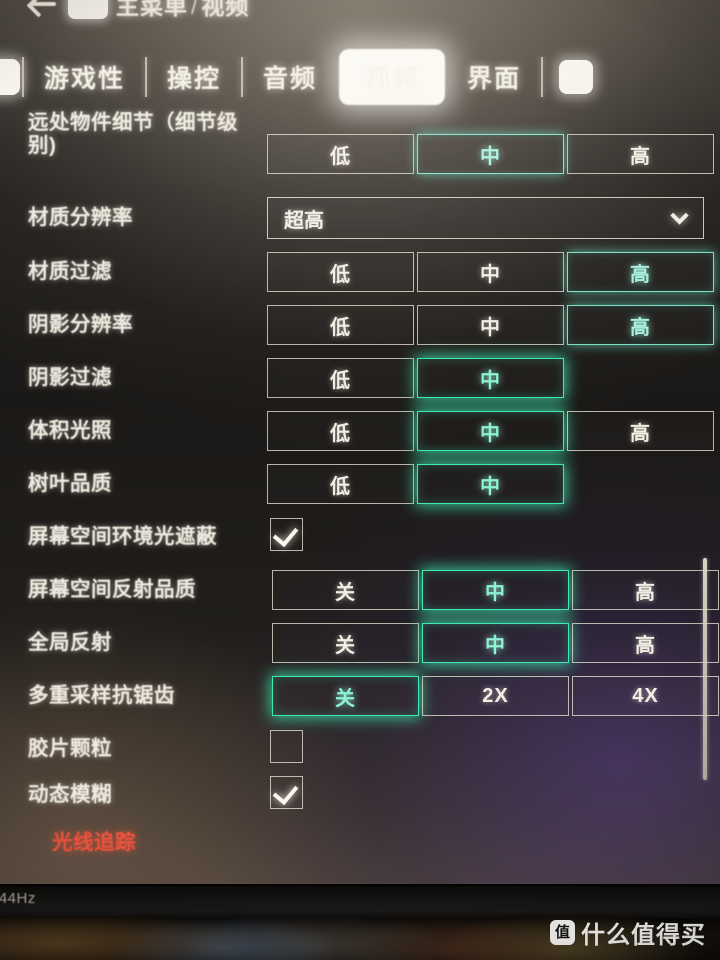 Image resolution: width=720 pixels, height=960 pixels. I want to click on setting-row-volumetric-lighting: 体积光照 低 中 高, so click(360, 431).